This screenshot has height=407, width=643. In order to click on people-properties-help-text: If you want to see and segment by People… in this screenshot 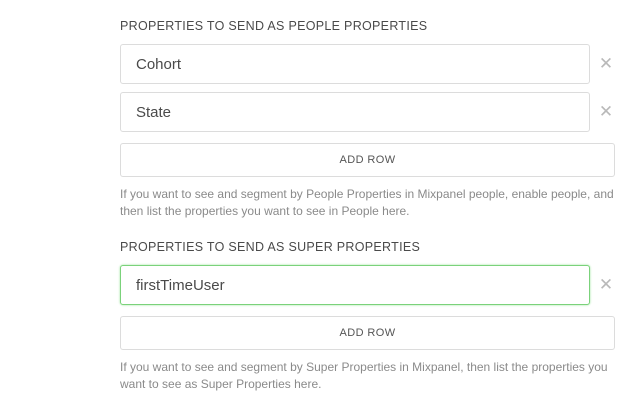, I will do `click(367, 202)`.